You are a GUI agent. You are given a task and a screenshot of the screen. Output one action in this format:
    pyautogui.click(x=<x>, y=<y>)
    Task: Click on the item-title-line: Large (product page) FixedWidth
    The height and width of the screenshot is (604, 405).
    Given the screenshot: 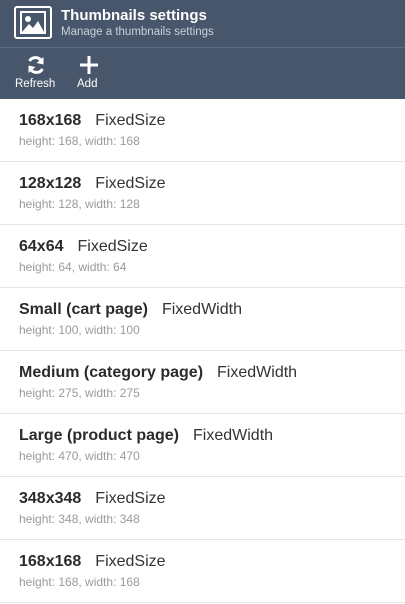 What is the action you would take?
    pyautogui.click(x=146, y=436)
    